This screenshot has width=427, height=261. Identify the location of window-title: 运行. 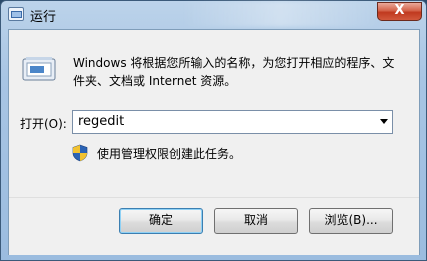
(43, 17).